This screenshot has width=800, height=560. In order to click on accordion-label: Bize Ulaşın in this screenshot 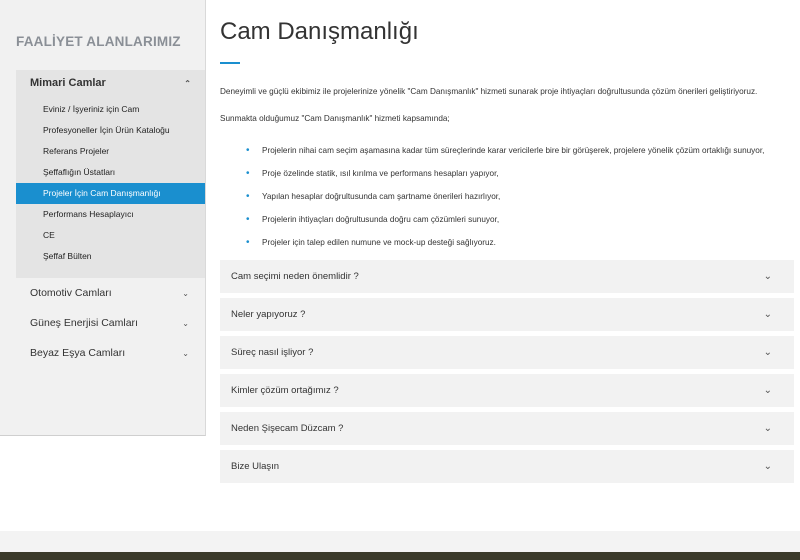, I will do `click(255, 466)`.